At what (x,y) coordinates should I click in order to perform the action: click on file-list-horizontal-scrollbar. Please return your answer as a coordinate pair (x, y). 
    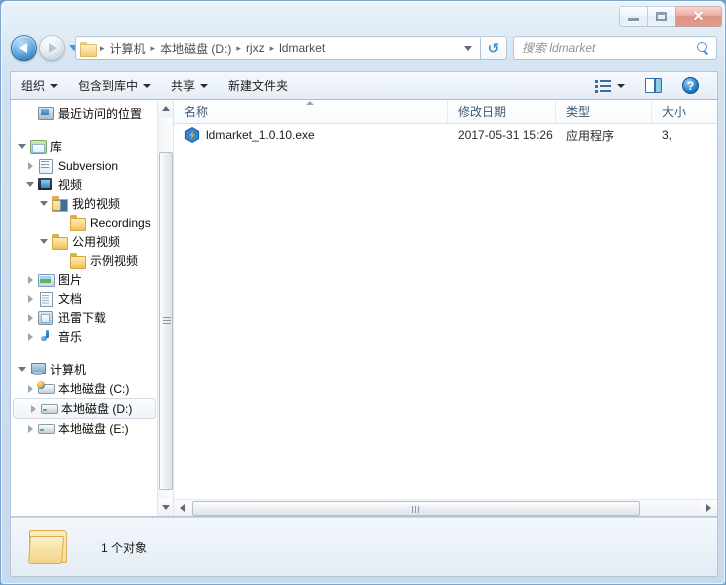
    Looking at the image, I should click on (445, 507).